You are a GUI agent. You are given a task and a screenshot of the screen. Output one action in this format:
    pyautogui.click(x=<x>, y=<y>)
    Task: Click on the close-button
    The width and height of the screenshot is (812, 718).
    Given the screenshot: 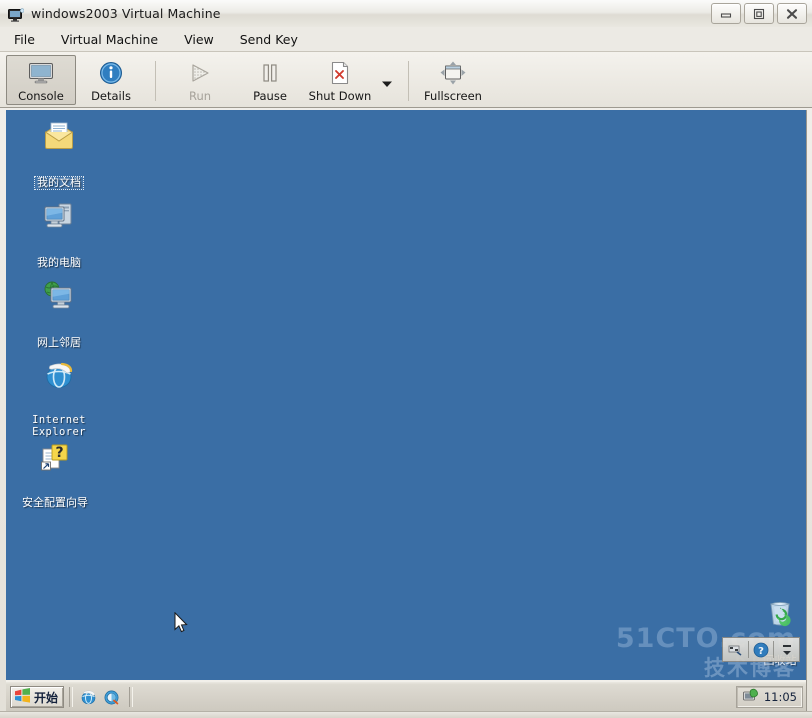 What is the action you would take?
    pyautogui.click(x=792, y=13)
    